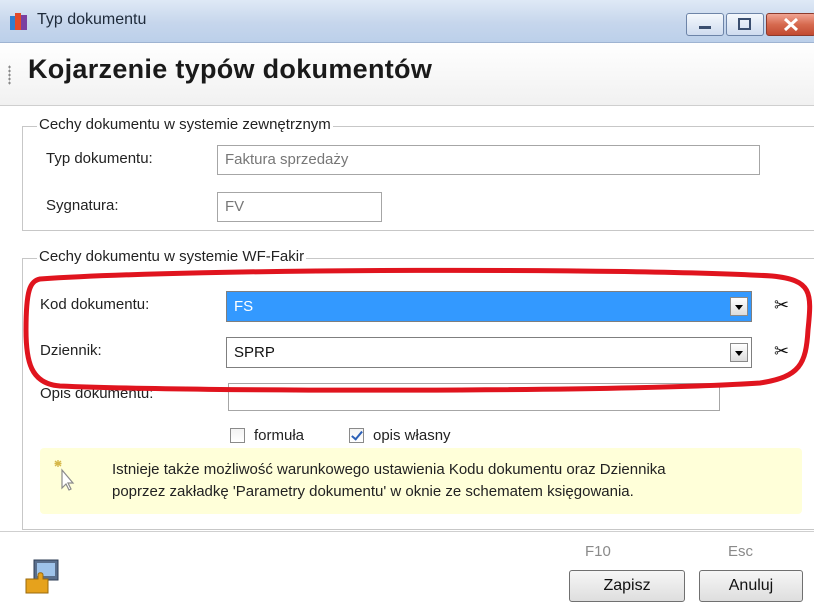  What do you see at coordinates (99, 158) in the screenshot?
I see `doc-type-label: Typ dokumentu:` at bounding box center [99, 158].